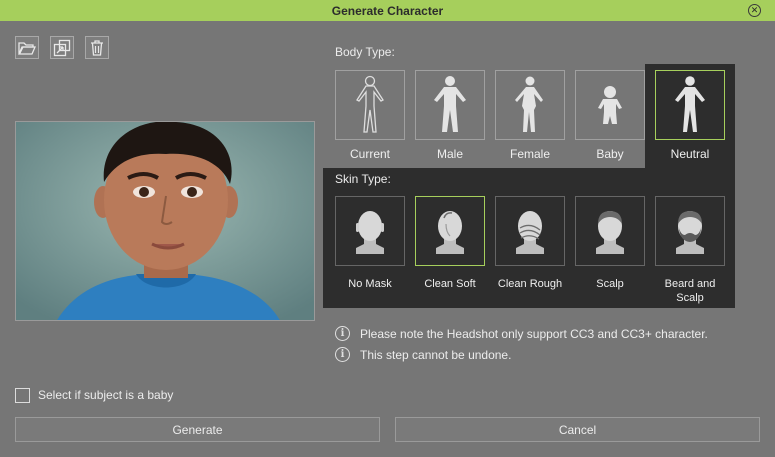 The width and height of the screenshot is (775, 457). I want to click on skin-type-clean-soft, so click(450, 231).